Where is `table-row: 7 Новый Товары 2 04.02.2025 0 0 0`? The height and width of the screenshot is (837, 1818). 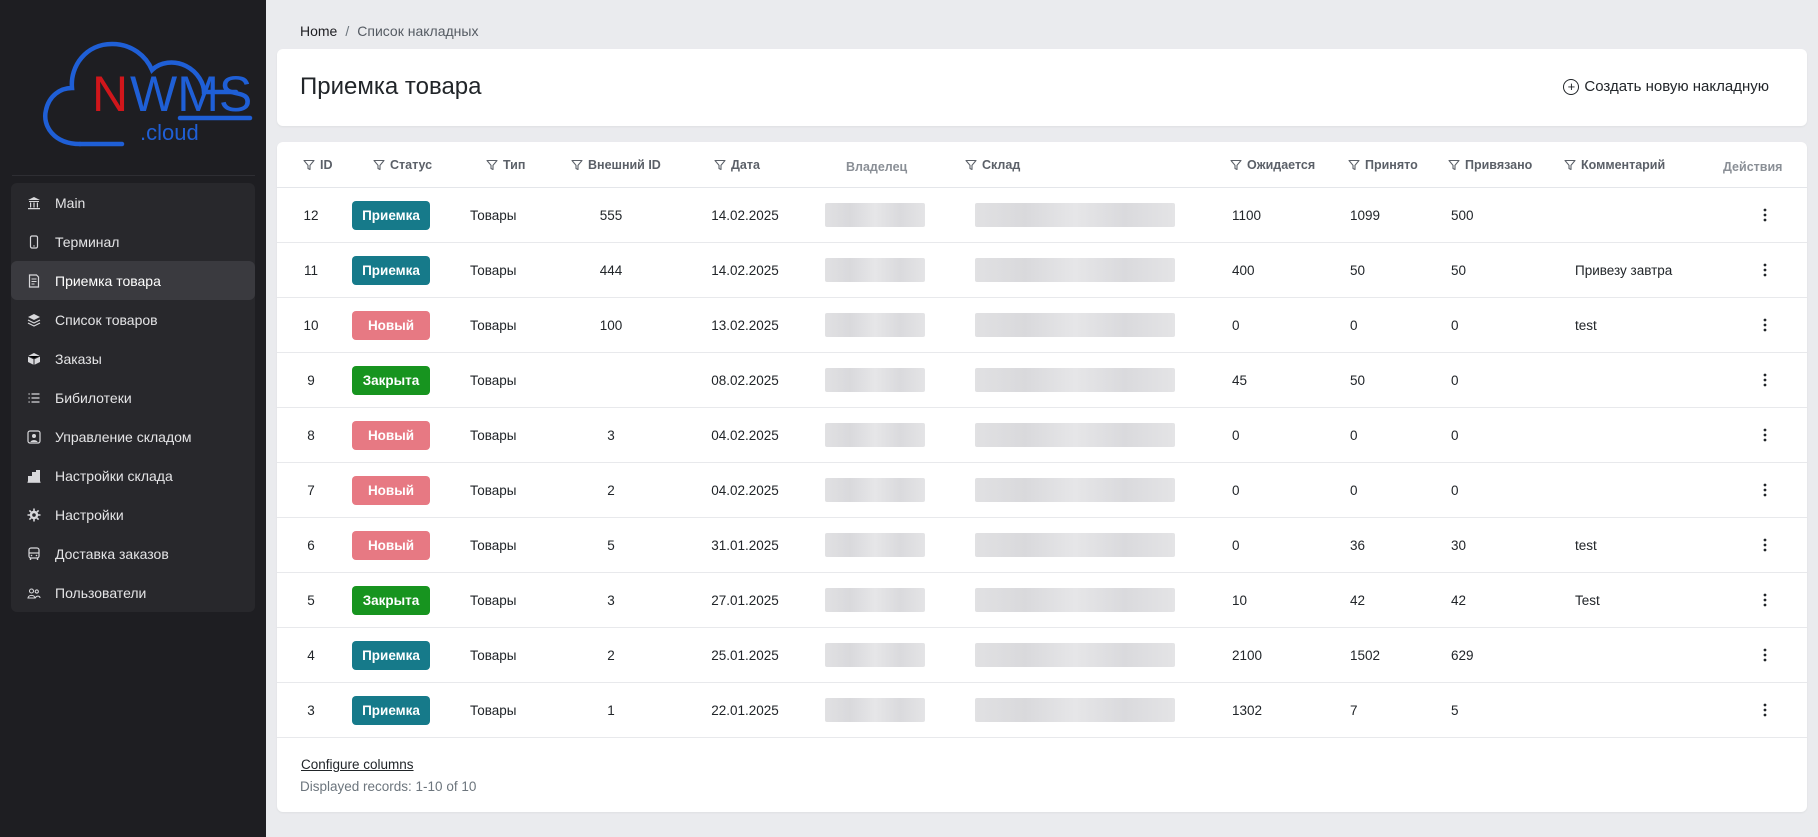
table-row: 7 Новый Товары 2 04.02.2025 0 0 0 is located at coordinates (1042, 490).